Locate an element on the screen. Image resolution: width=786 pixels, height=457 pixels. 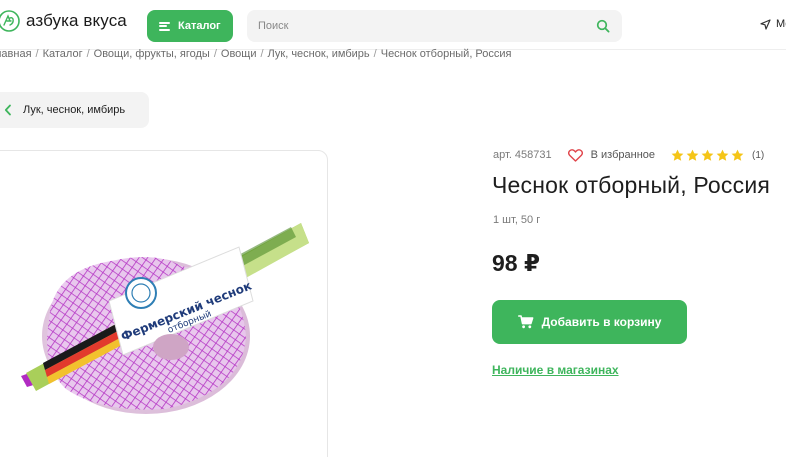
catalog-label: Каталог is located at coordinates (199, 26).